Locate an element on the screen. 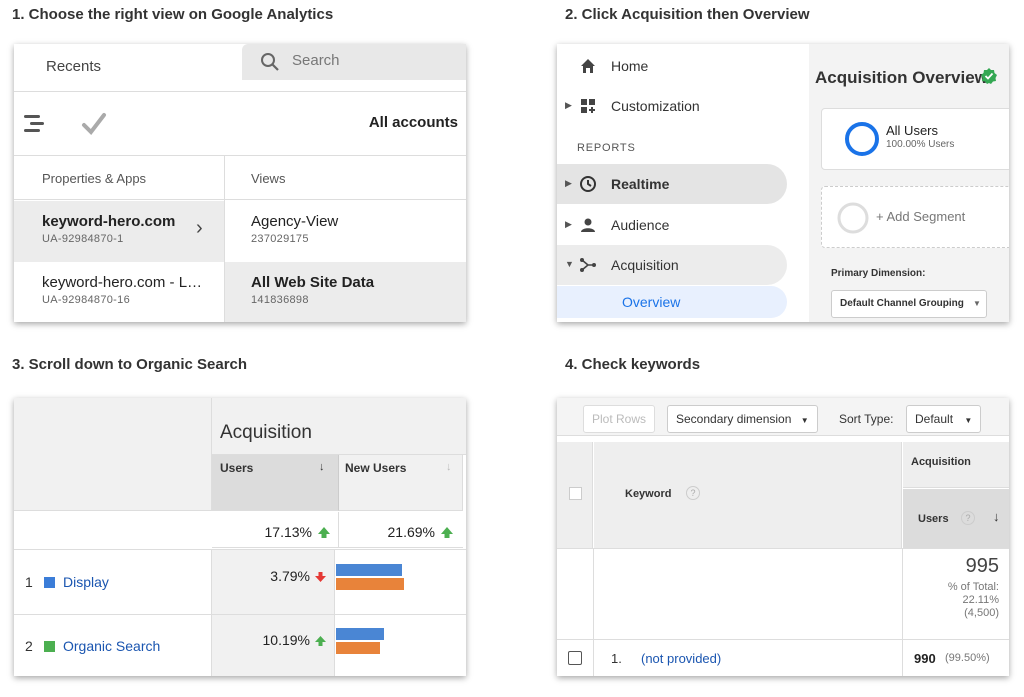  total-absolute: (4,500) is located at coordinates (981, 613).